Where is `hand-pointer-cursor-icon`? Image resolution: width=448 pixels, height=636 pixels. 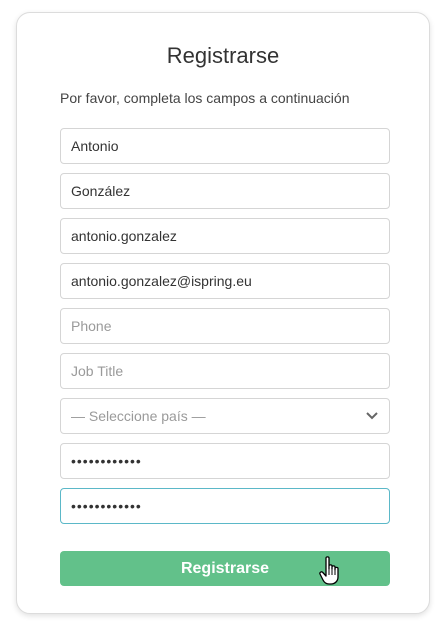 hand-pointer-cursor-icon is located at coordinates (330, 571).